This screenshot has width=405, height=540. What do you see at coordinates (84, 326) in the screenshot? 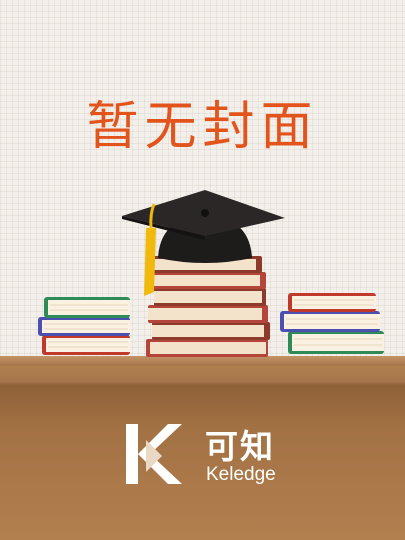
I see `book-stack-icon` at bounding box center [84, 326].